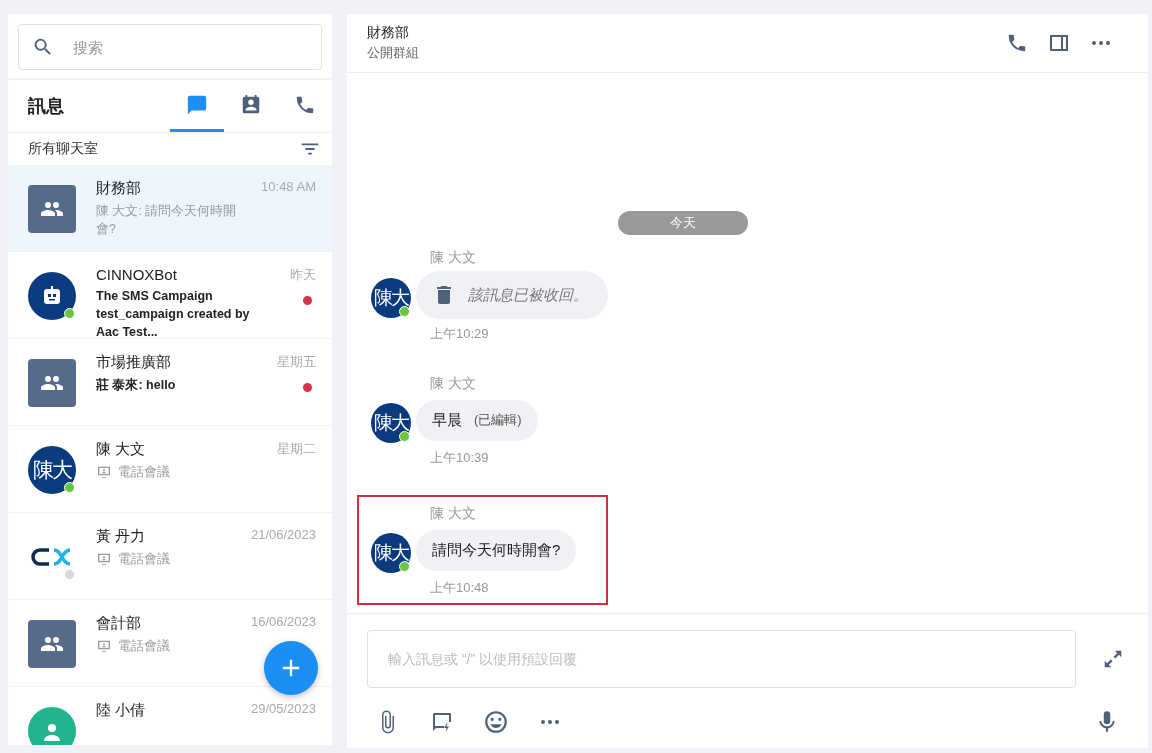  What do you see at coordinates (528, 295) in the screenshot?
I see `message-text: 該訊息已被收回。` at bounding box center [528, 295].